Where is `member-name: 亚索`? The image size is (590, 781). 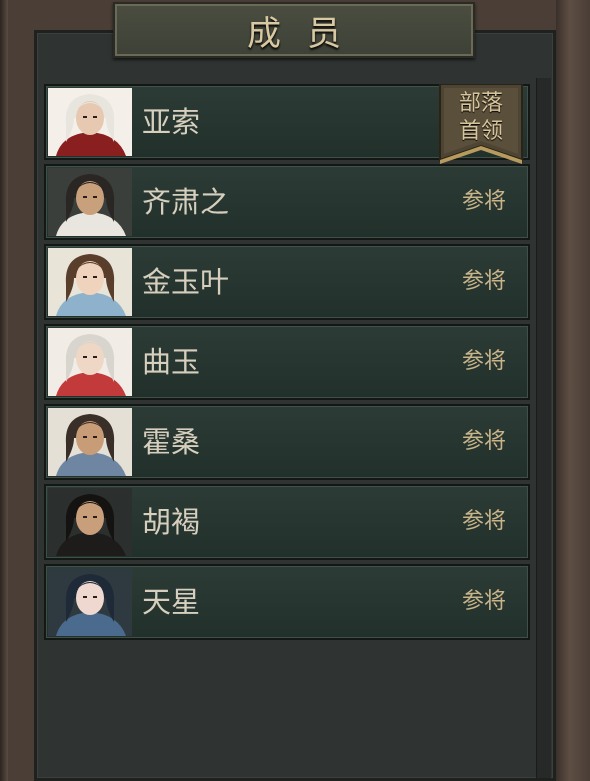 member-name: 亚索 is located at coordinates (171, 122).